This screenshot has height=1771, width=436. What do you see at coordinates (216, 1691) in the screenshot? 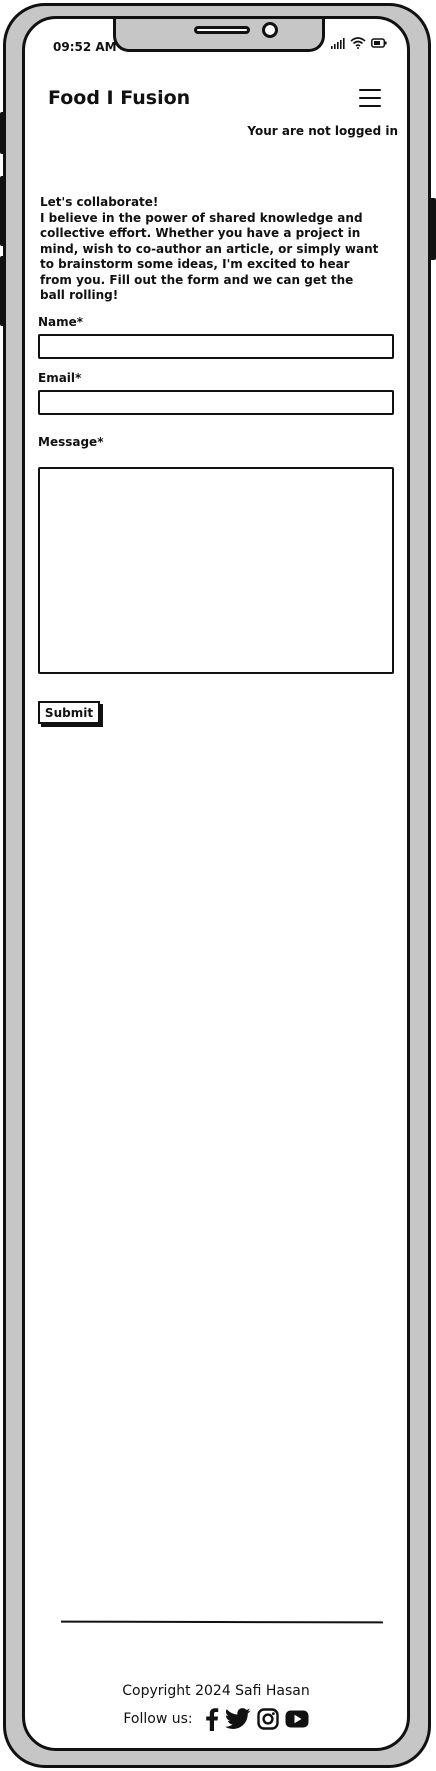
I see `copyright-text: Copyright 2024 Safi Hasan` at bounding box center [216, 1691].